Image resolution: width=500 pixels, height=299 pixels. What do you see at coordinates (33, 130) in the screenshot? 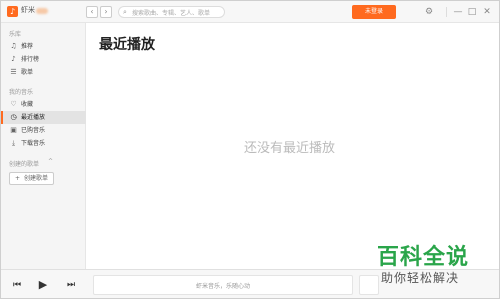
I see `sidebar-item-label: 已购音乐` at bounding box center [33, 130].